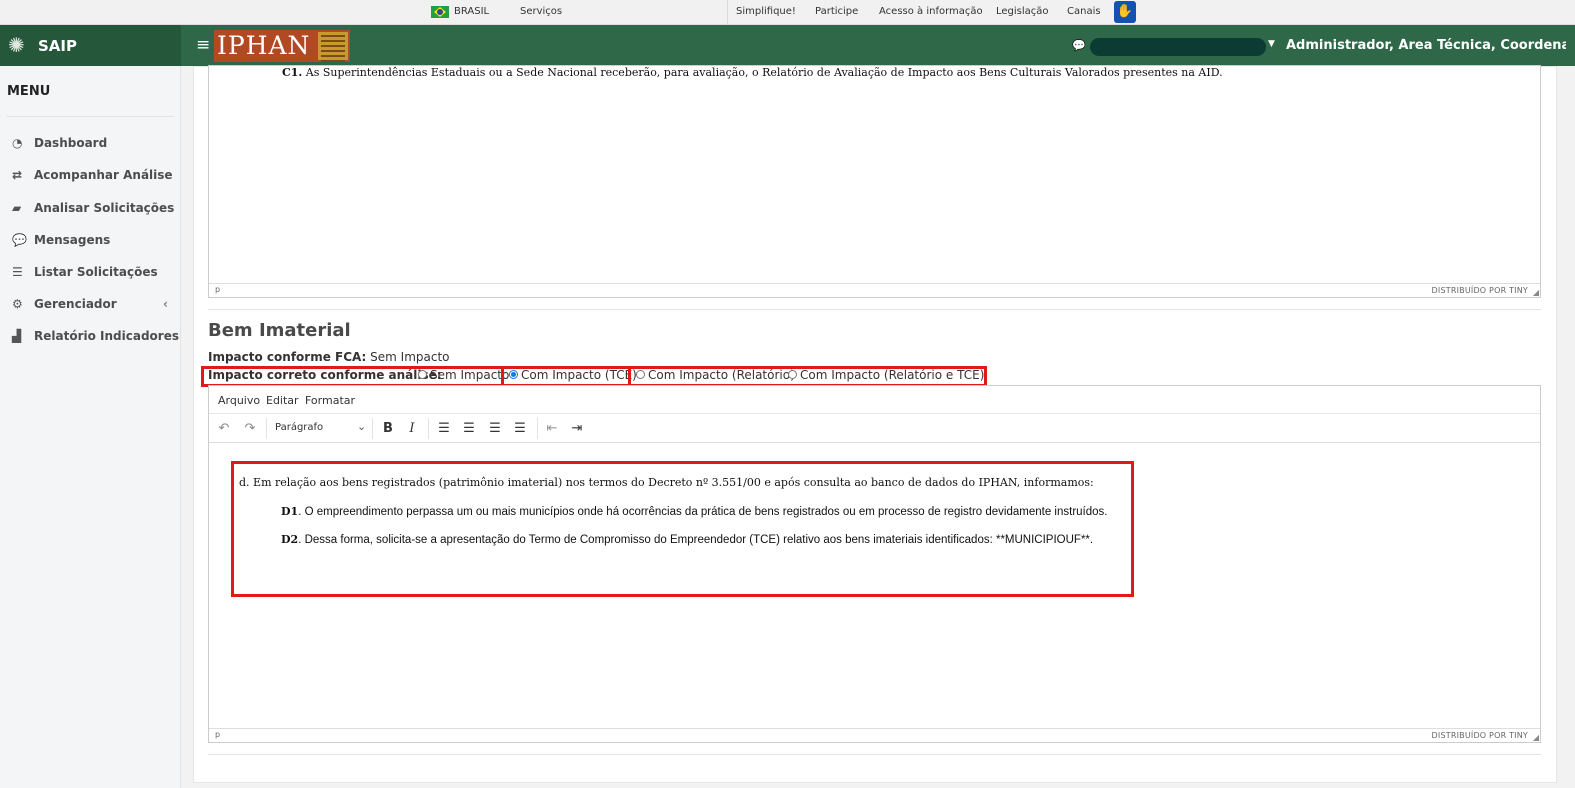 The height and width of the screenshot is (788, 1575). What do you see at coordinates (299, 427) in the screenshot?
I see `format-select: Parágrafo` at bounding box center [299, 427].